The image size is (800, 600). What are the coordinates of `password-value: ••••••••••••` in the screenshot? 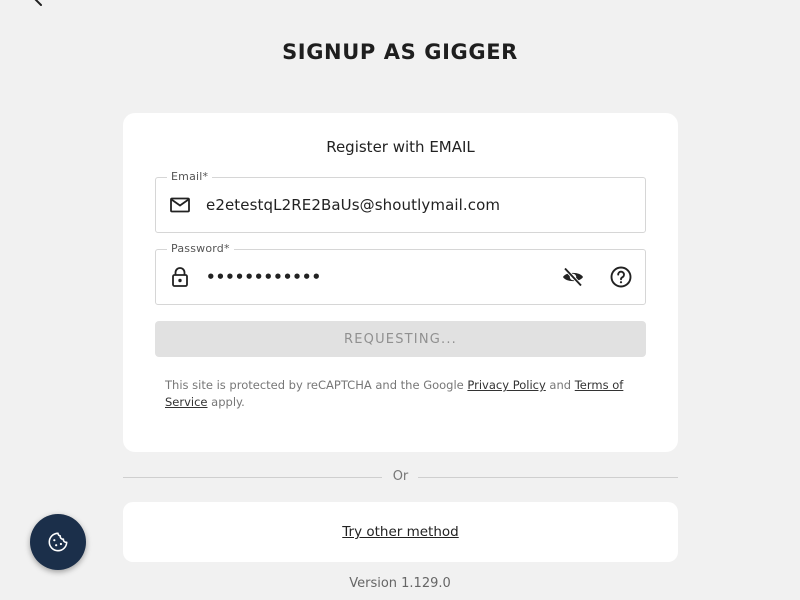 It's located at (264, 277).